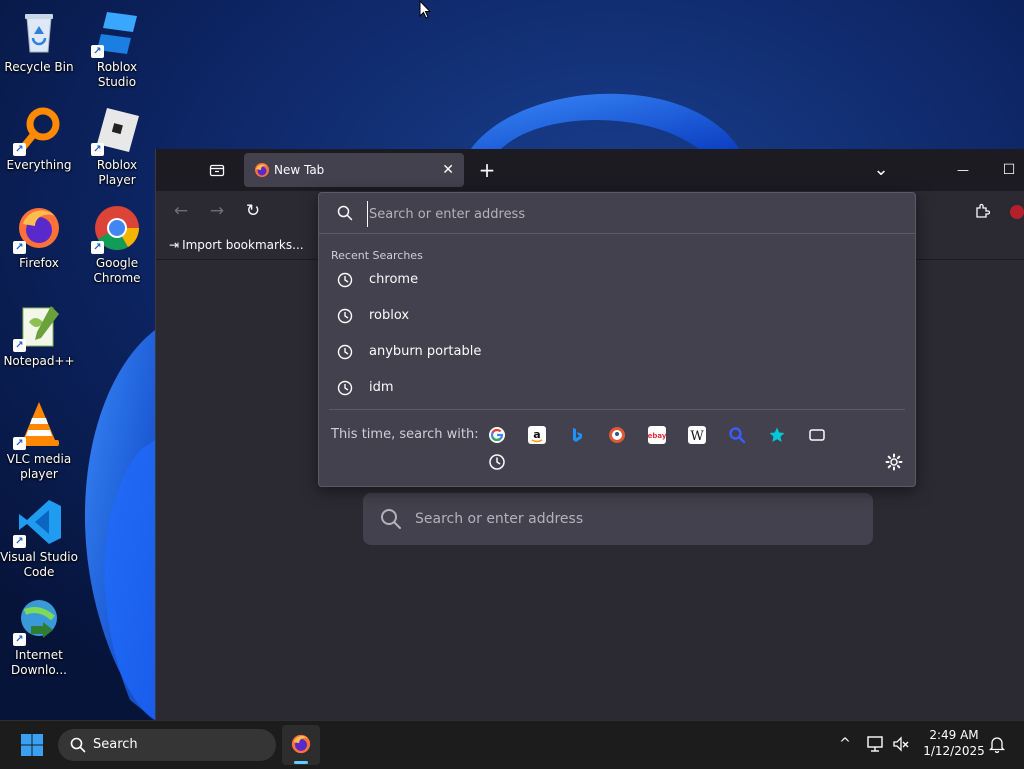  What do you see at coordinates (487, 170) in the screenshot?
I see `new-tab-button: +` at bounding box center [487, 170].